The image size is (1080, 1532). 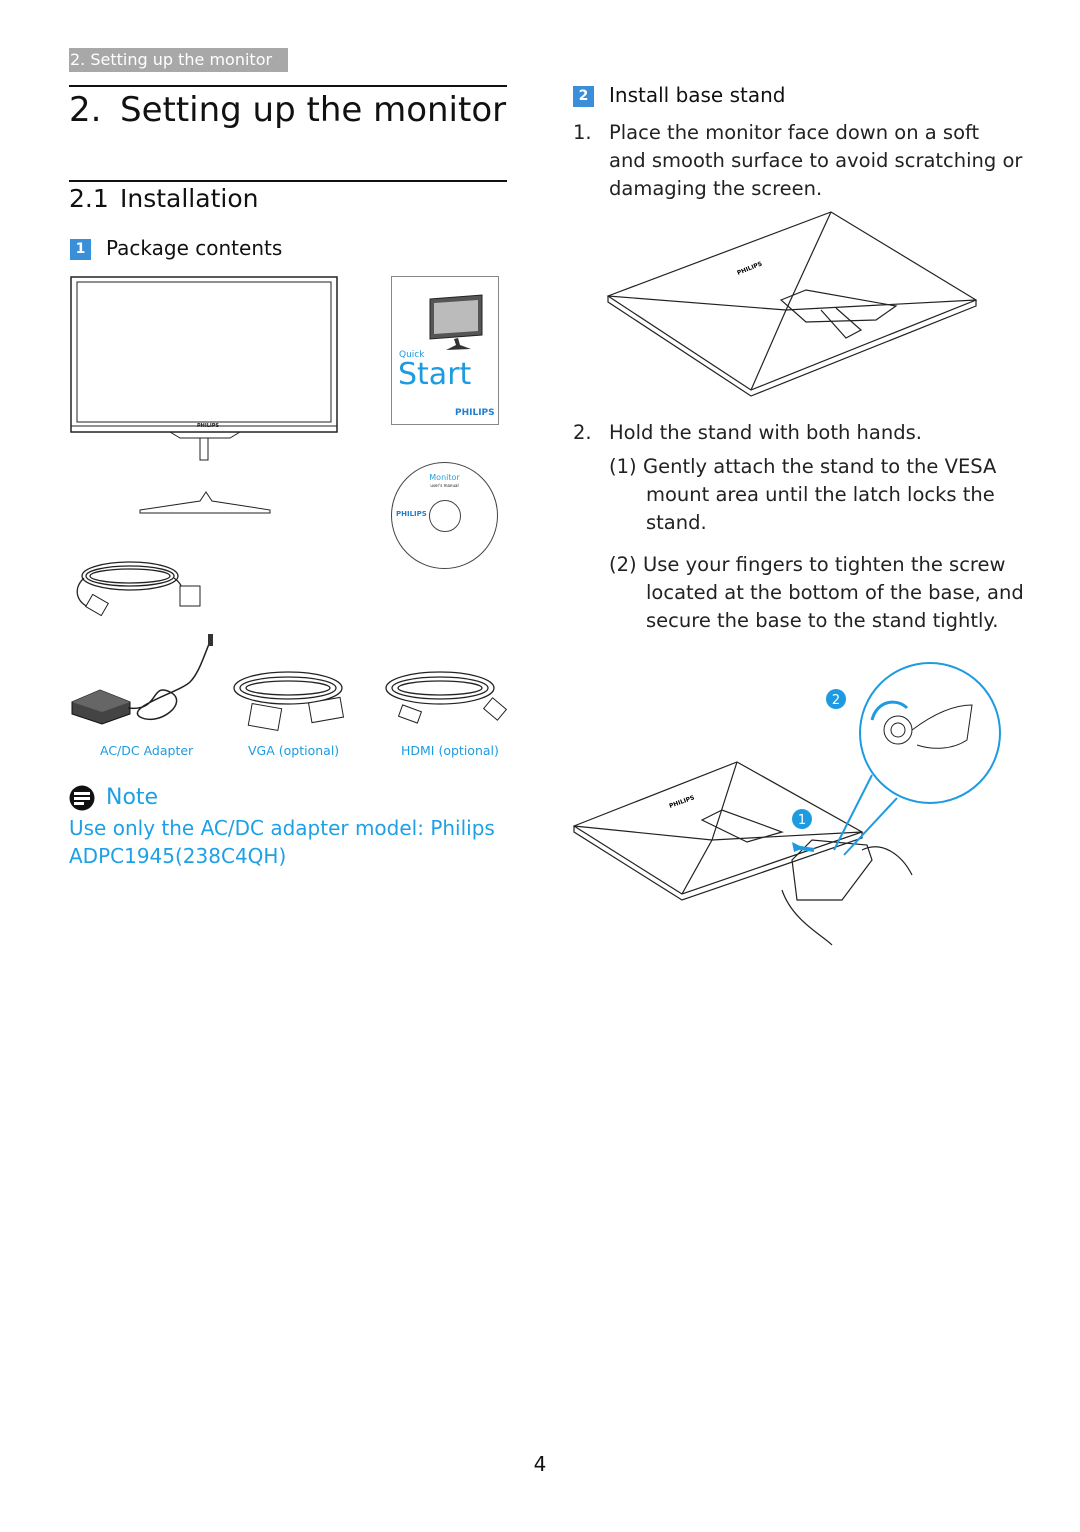 I want to click on face-down-brand: PHILIPS, so click(x=749, y=268).